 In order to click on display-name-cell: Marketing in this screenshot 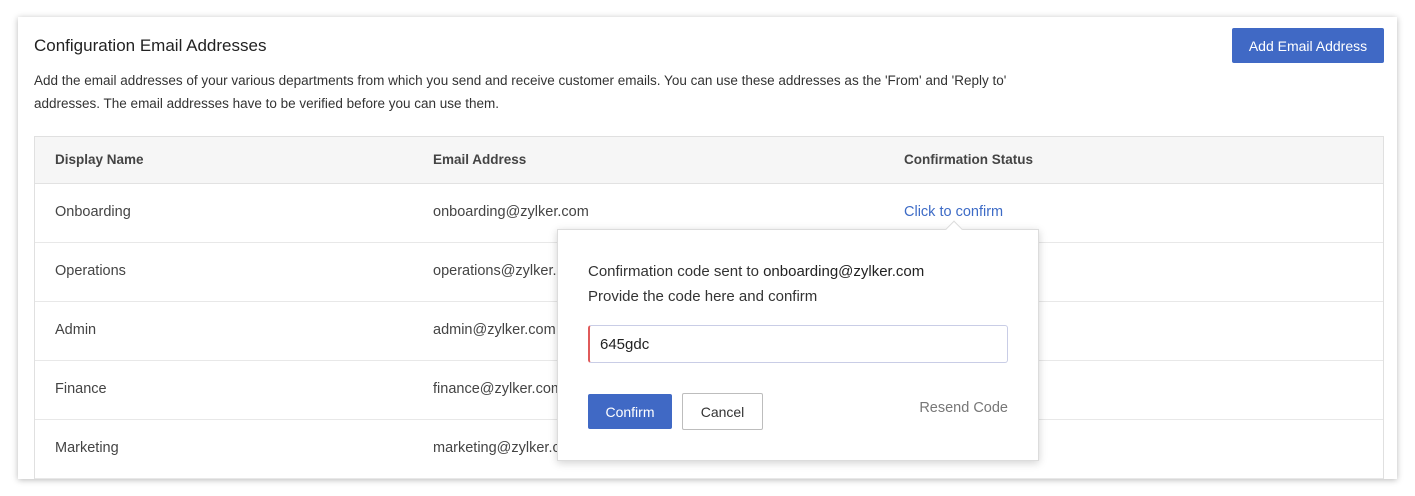, I will do `click(87, 448)`.